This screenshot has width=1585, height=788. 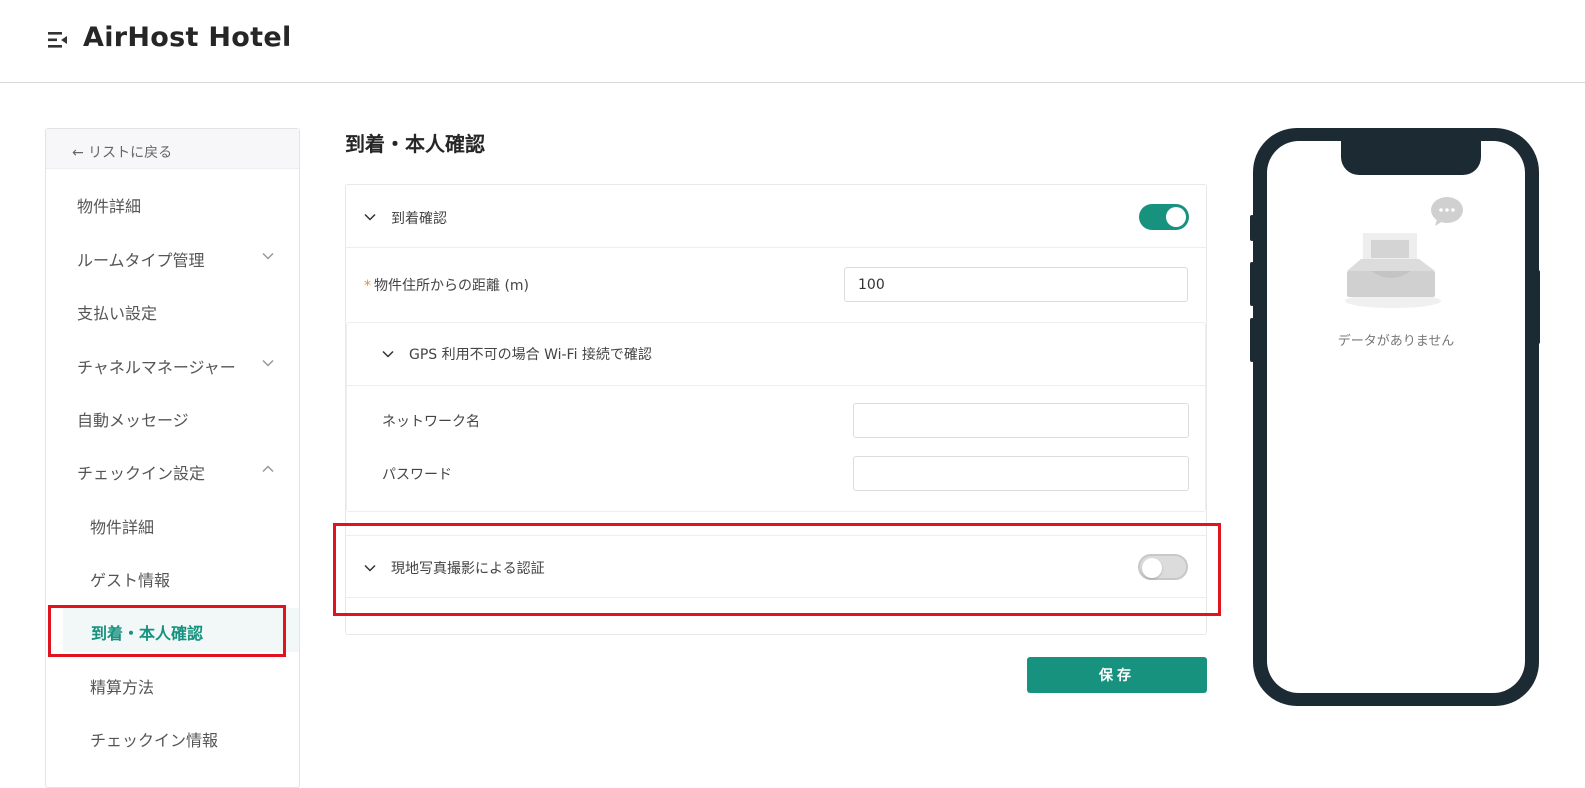 What do you see at coordinates (130, 580) in the screenshot?
I see `sidebar-item-label: ゲスト情報` at bounding box center [130, 580].